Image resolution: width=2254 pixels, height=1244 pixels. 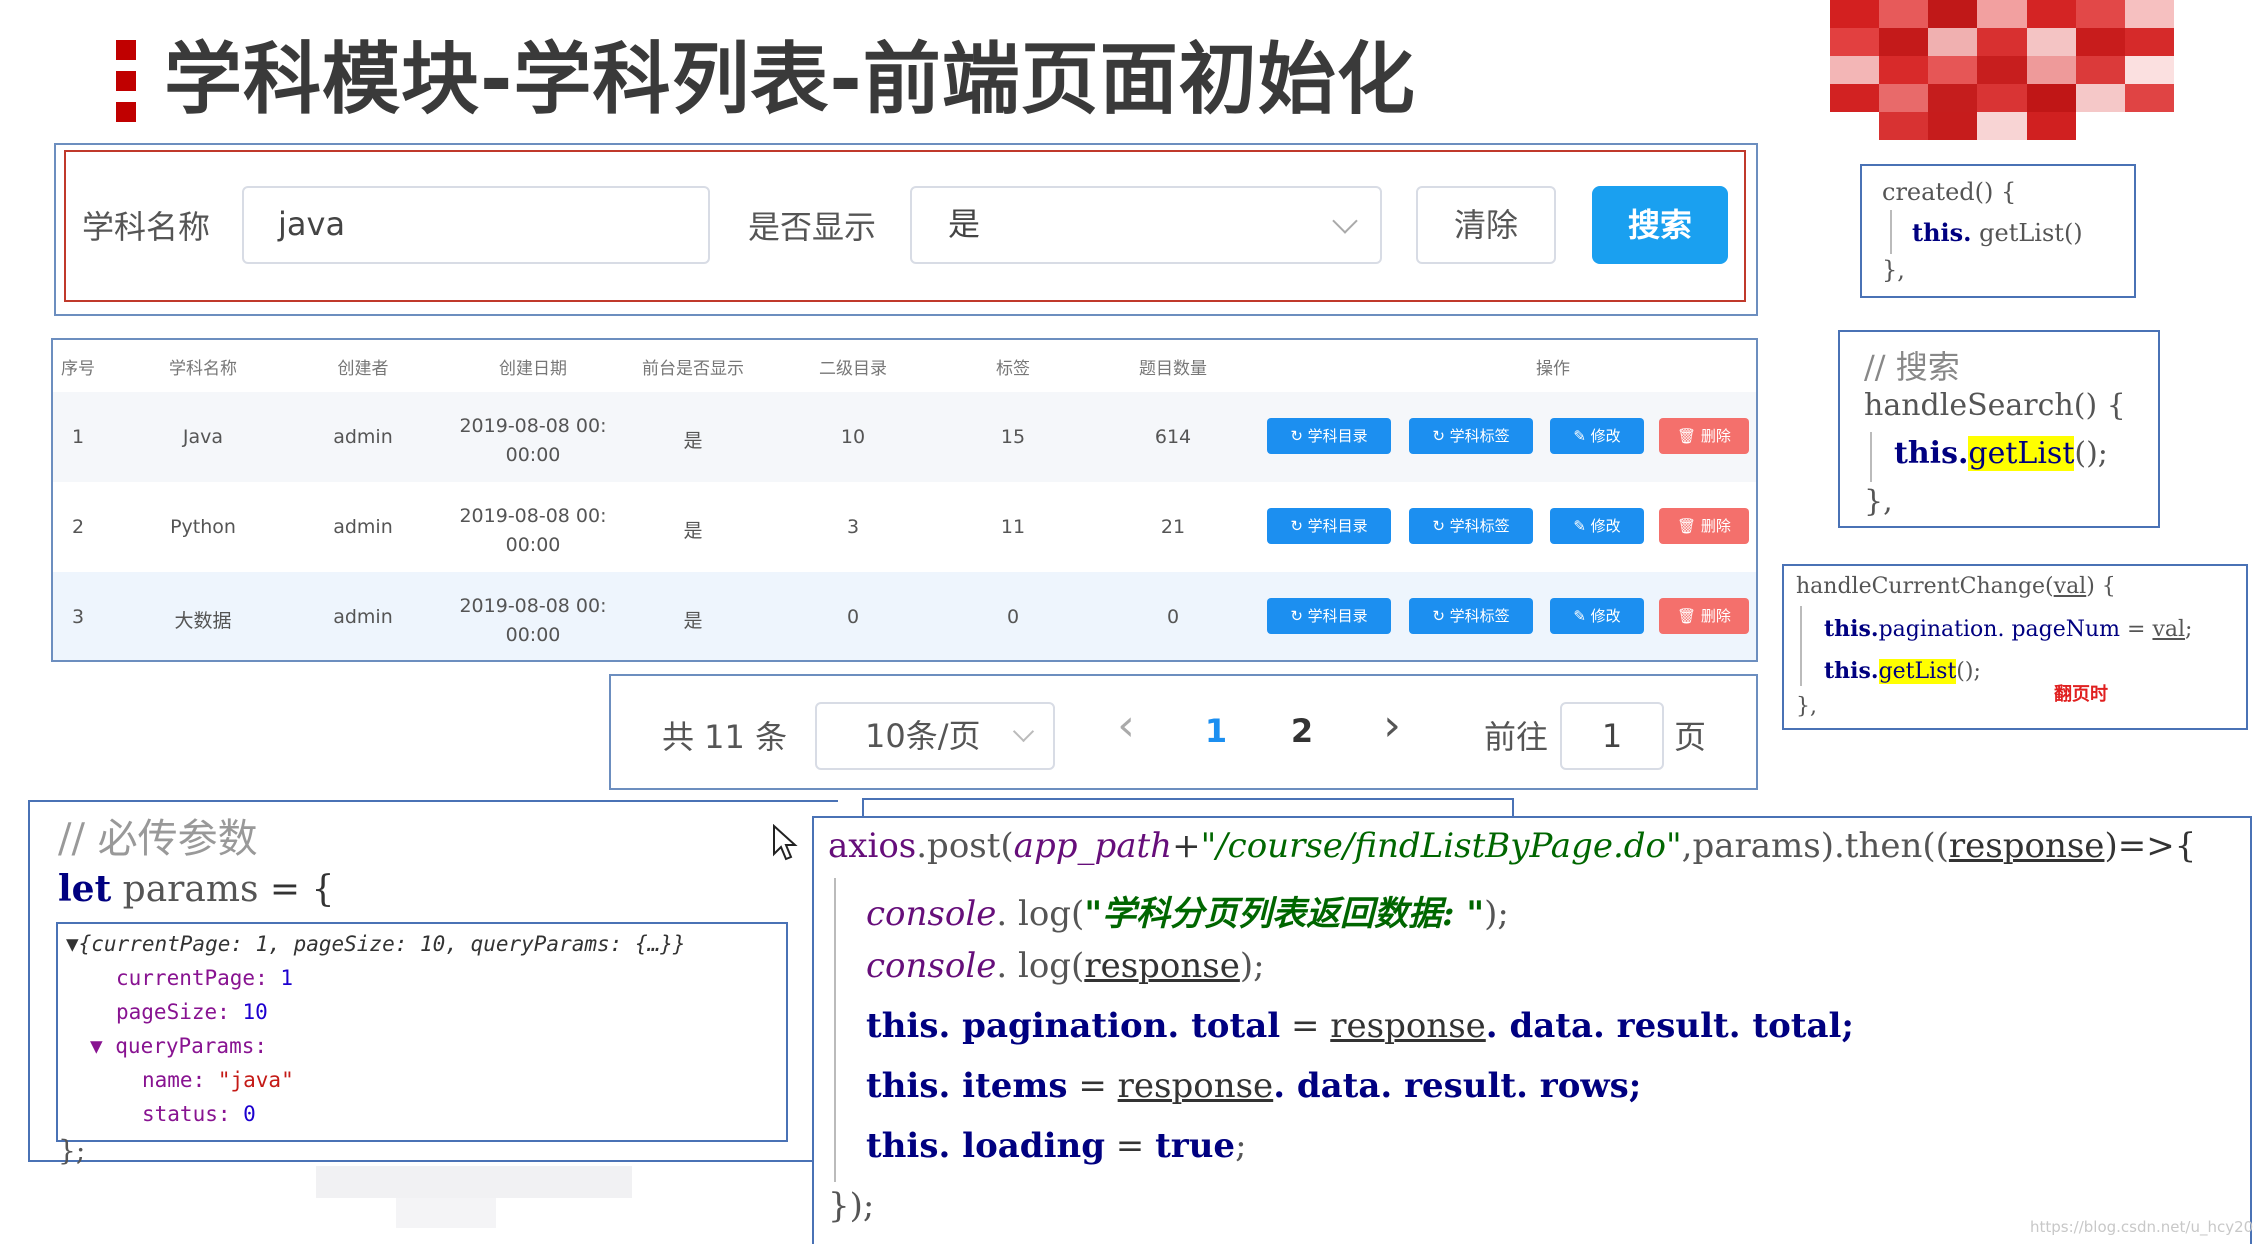 I want to click on edit-label: 修改, so click(x=1605, y=436).